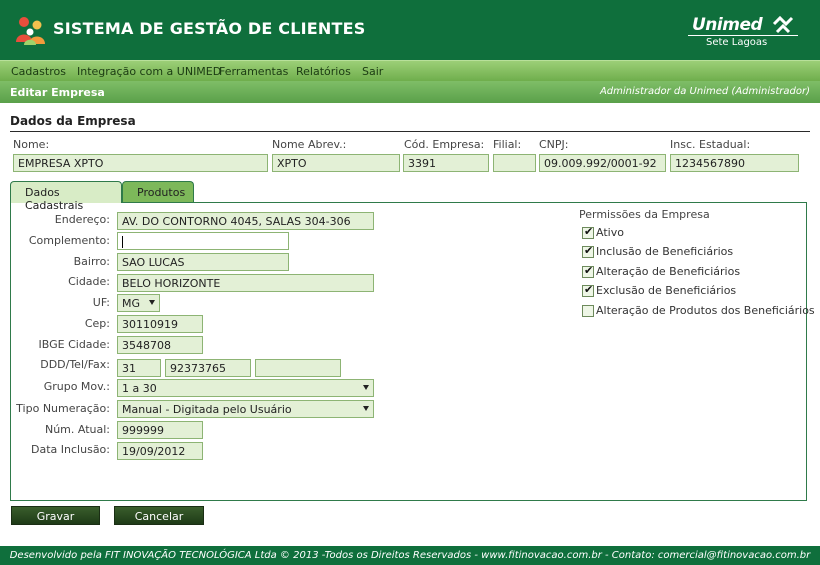 The image size is (820, 565). What do you see at coordinates (588, 311) in the screenshot?
I see `permission-checkbox` at bounding box center [588, 311].